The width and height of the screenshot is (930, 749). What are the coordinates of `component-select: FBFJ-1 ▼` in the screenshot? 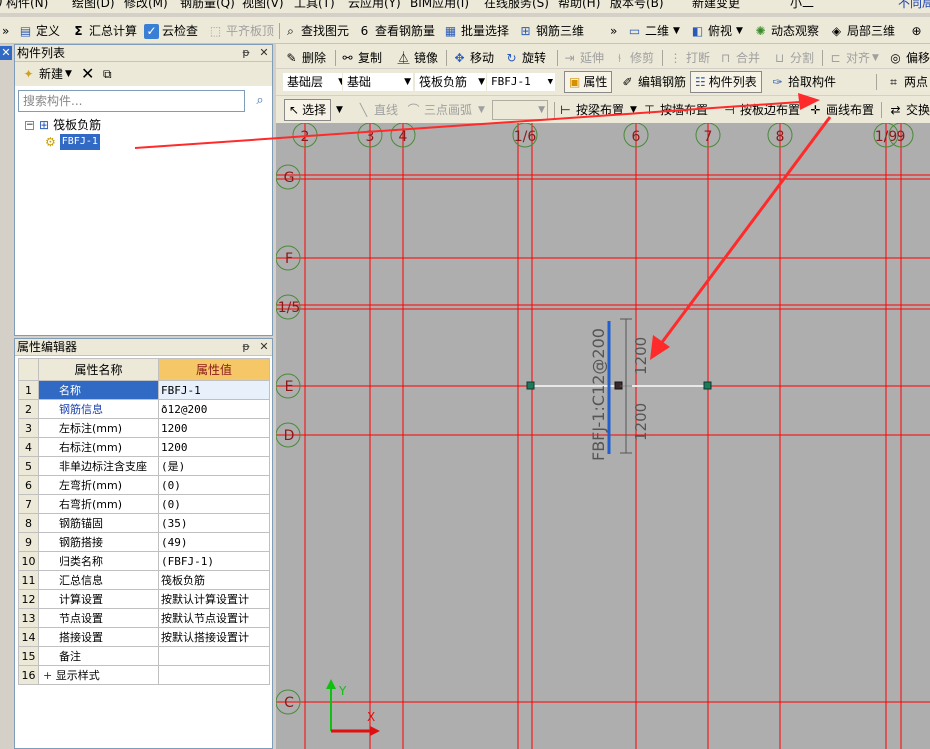 It's located at (521, 82).